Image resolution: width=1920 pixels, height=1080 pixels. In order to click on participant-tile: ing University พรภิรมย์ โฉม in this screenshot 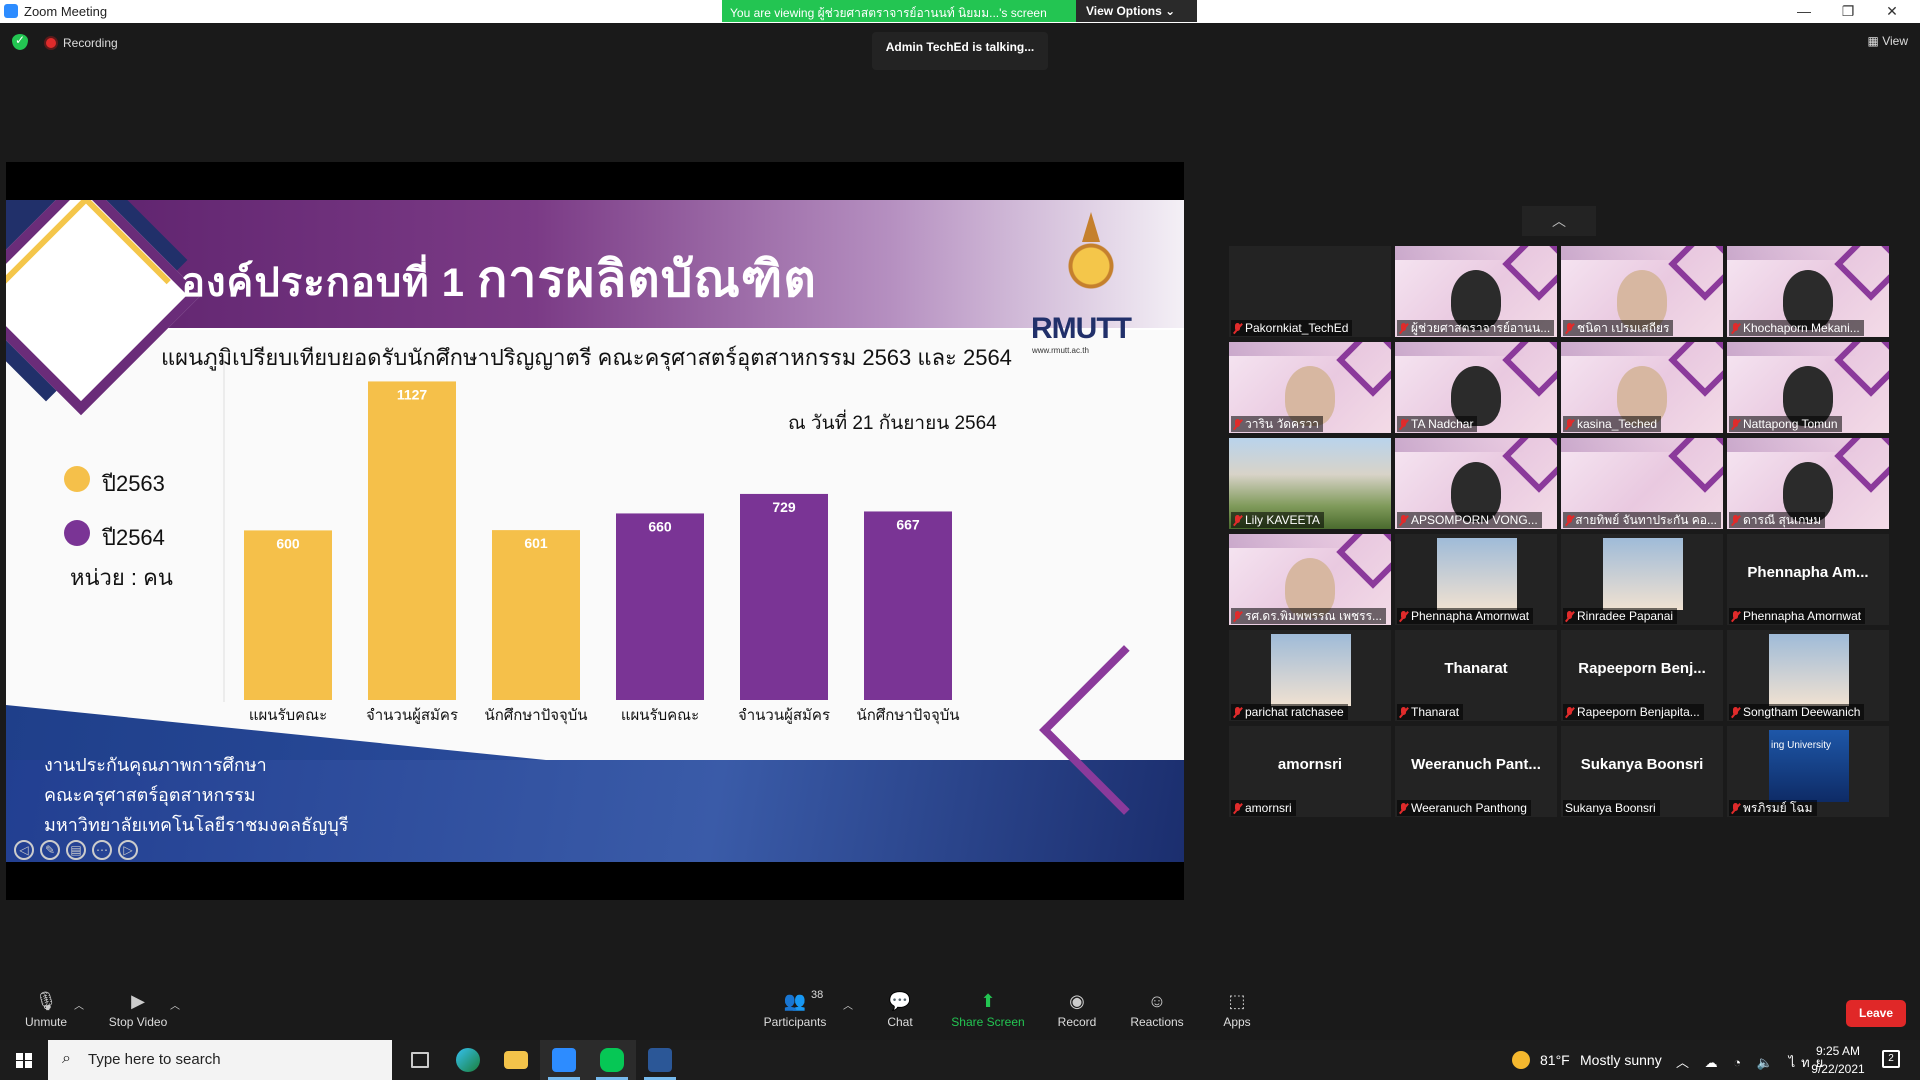, I will do `click(1808, 771)`.